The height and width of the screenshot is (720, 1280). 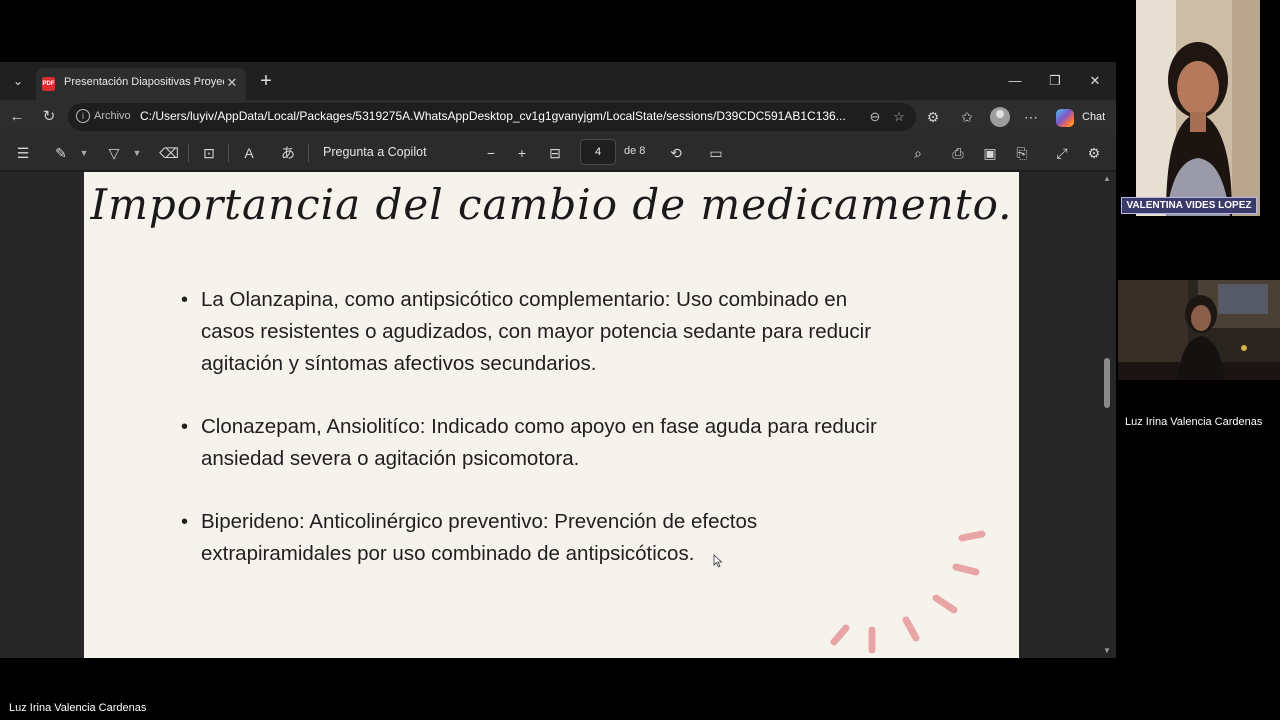 What do you see at coordinates (635, 151) in the screenshot?
I see `page-total-label: de 8` at bounding box center [635, 151].